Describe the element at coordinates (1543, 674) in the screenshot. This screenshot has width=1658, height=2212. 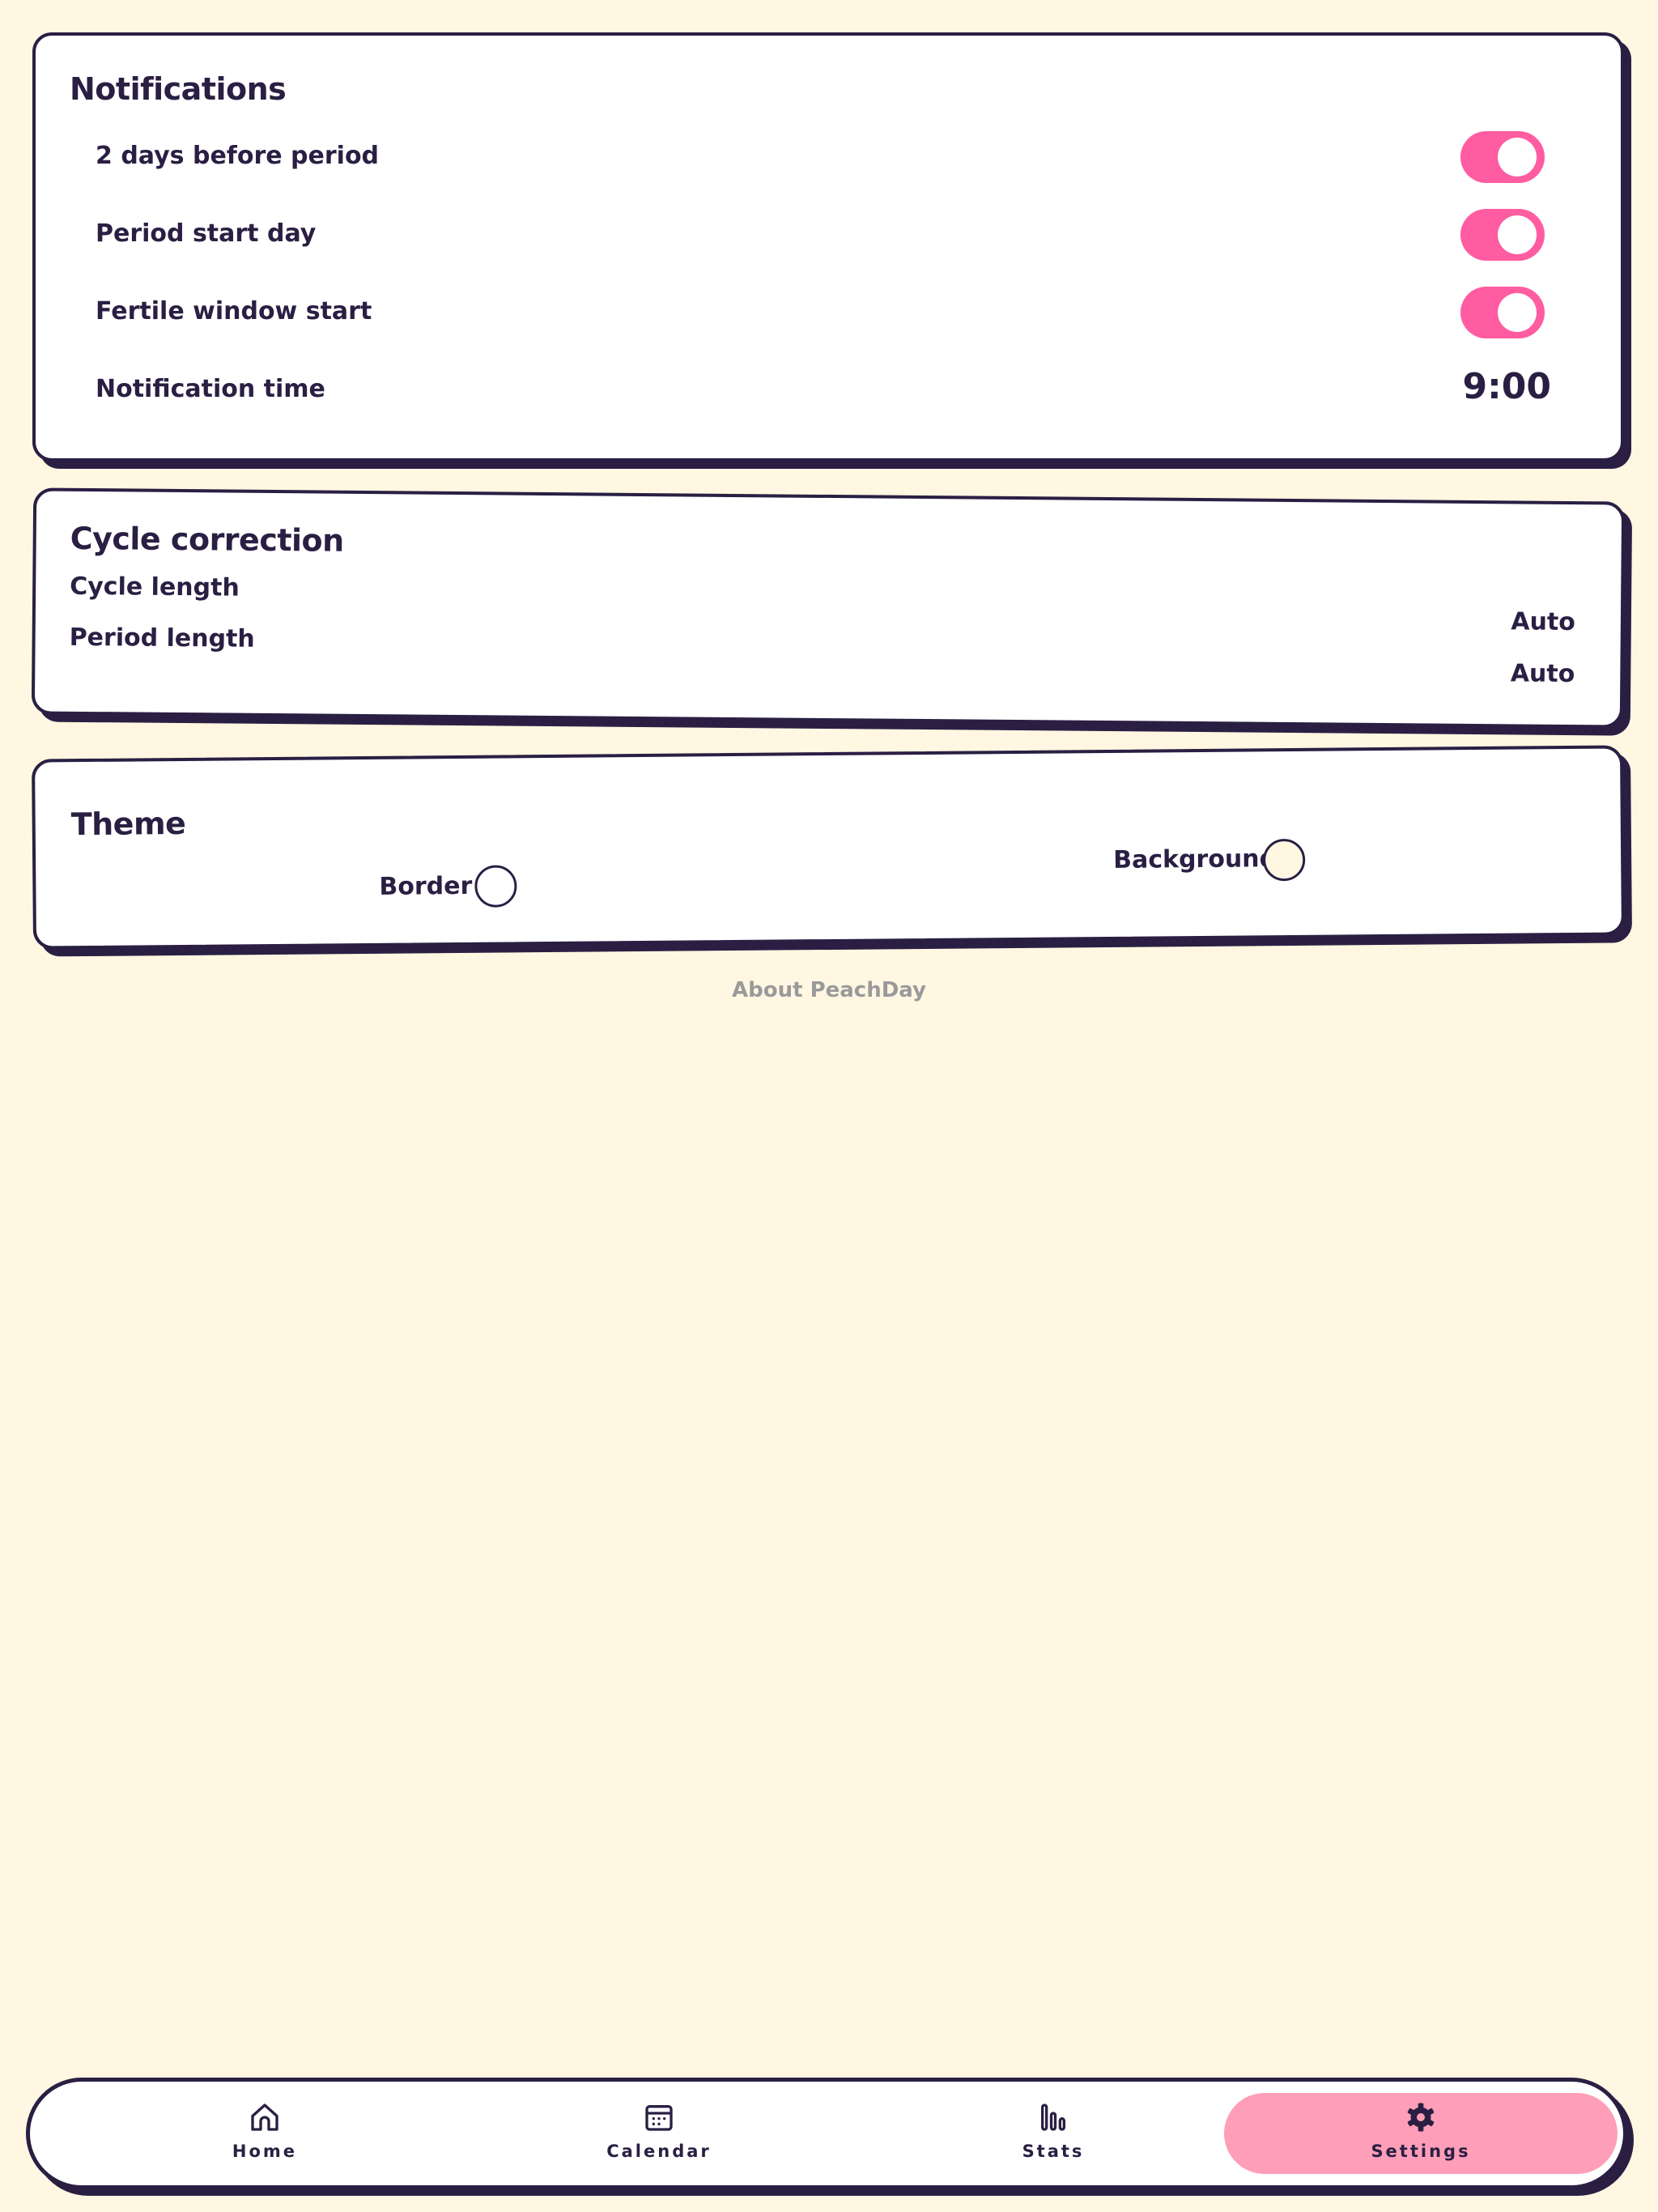
I see `period-length-value: Auto` at that location.